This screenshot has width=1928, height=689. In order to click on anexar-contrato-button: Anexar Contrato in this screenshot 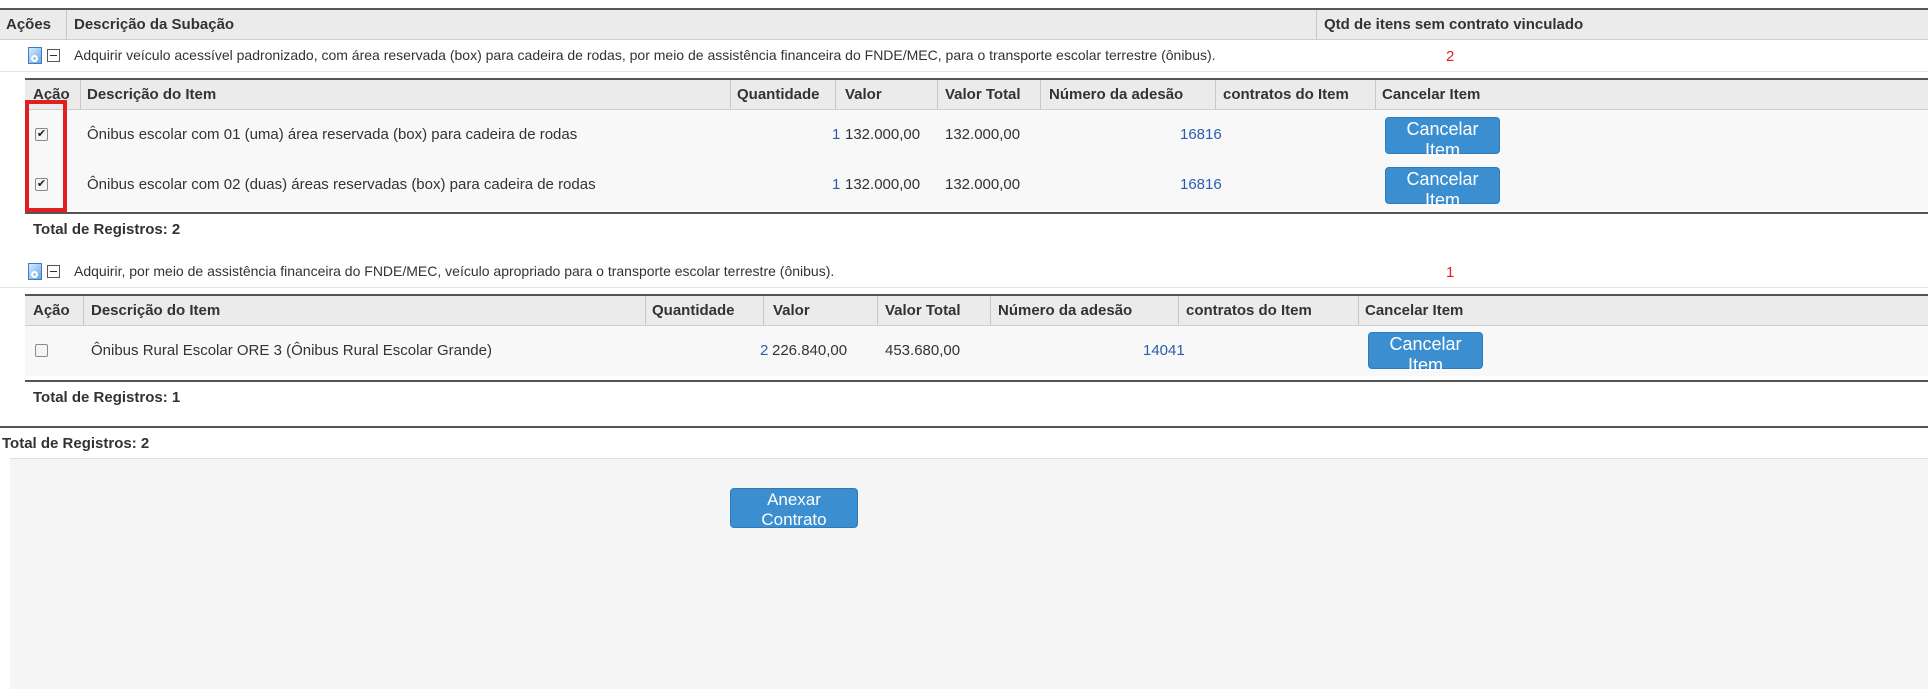, I will do `click(794, 508)`.